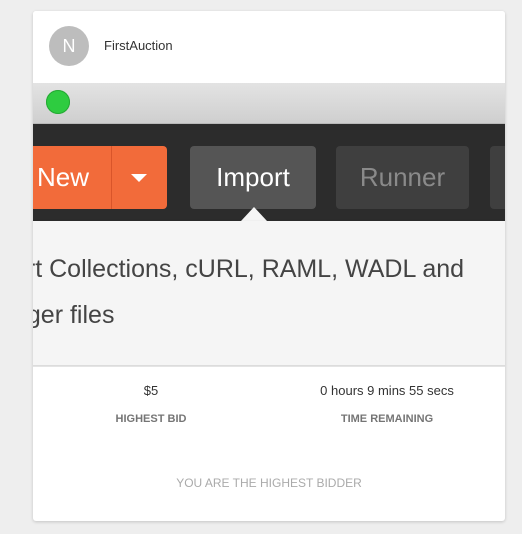 This screenshot has width=522, height=534. I want to click on import-button: Import, so click(253, 177).